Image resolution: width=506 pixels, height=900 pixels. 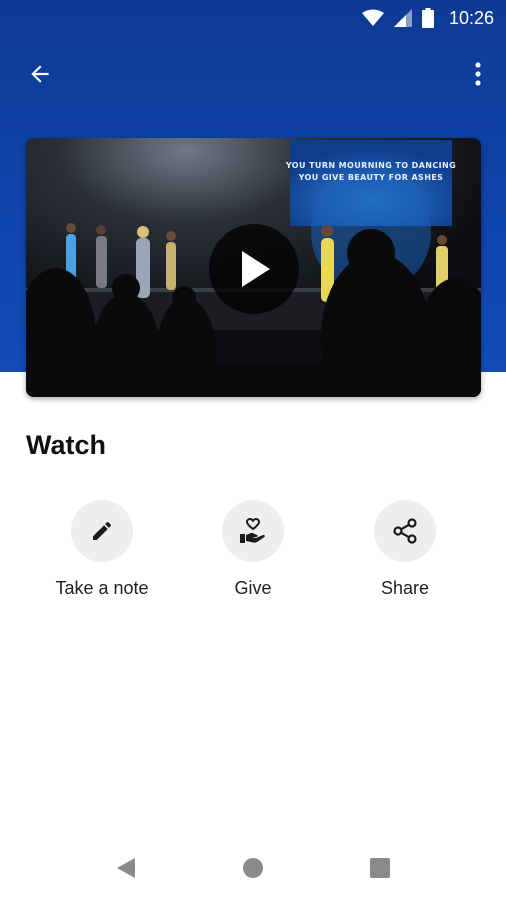 I want to click on take-note-label: Take a note, so click(x=102, y=588).